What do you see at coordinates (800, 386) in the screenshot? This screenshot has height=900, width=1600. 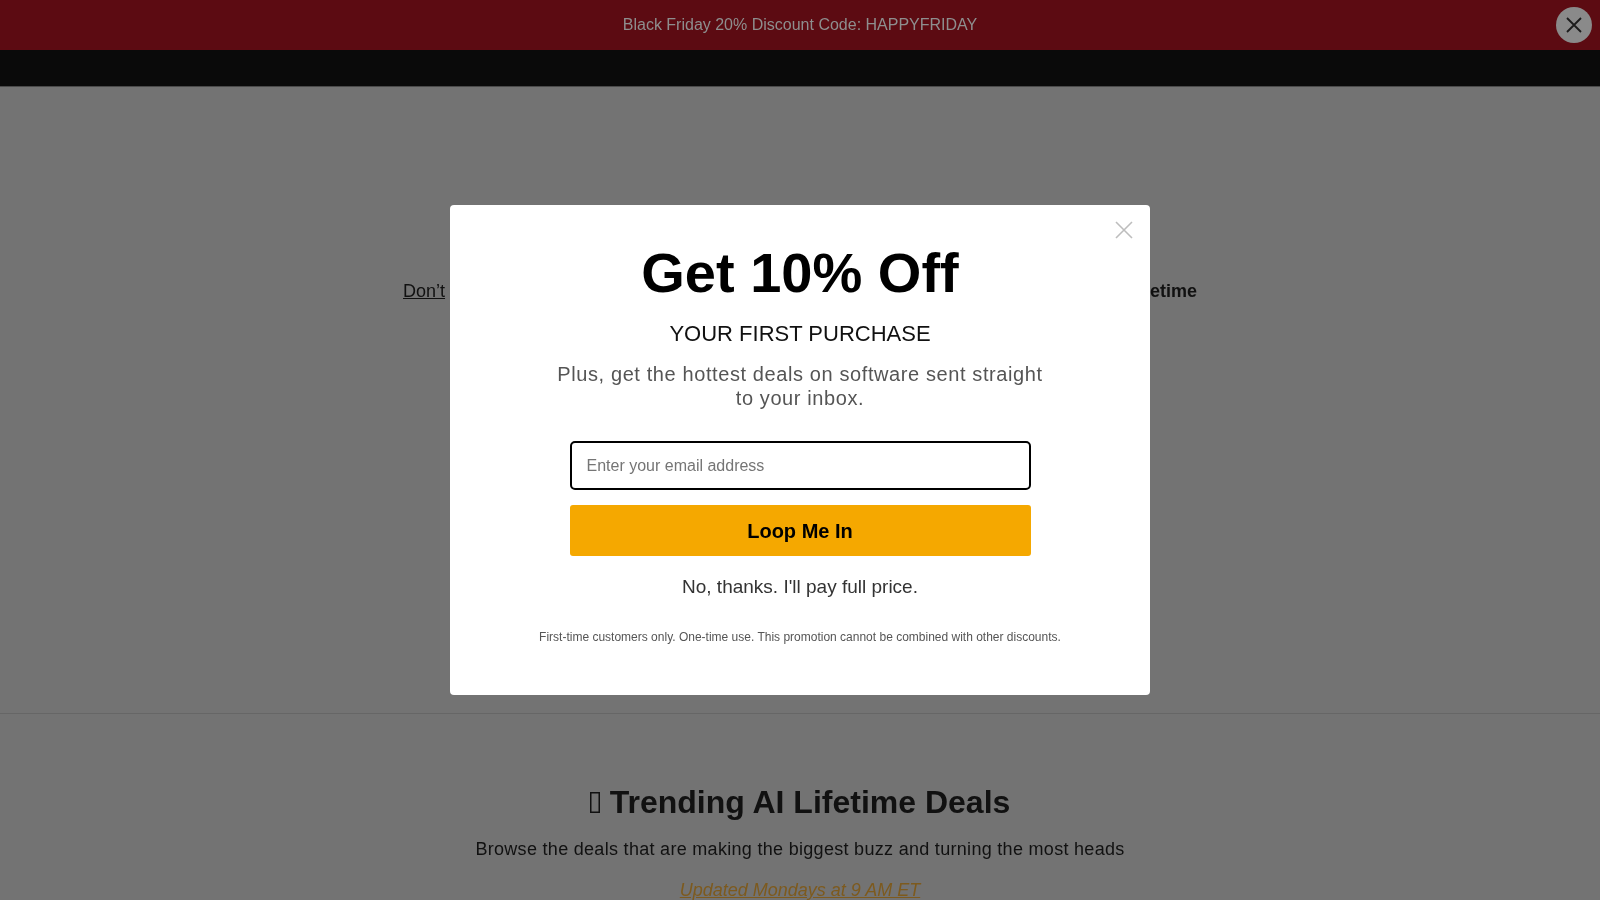 I see `popup-description: Plus, get the hottest deals on software sent straight to your inbox.` at bounding box center [800, 386].